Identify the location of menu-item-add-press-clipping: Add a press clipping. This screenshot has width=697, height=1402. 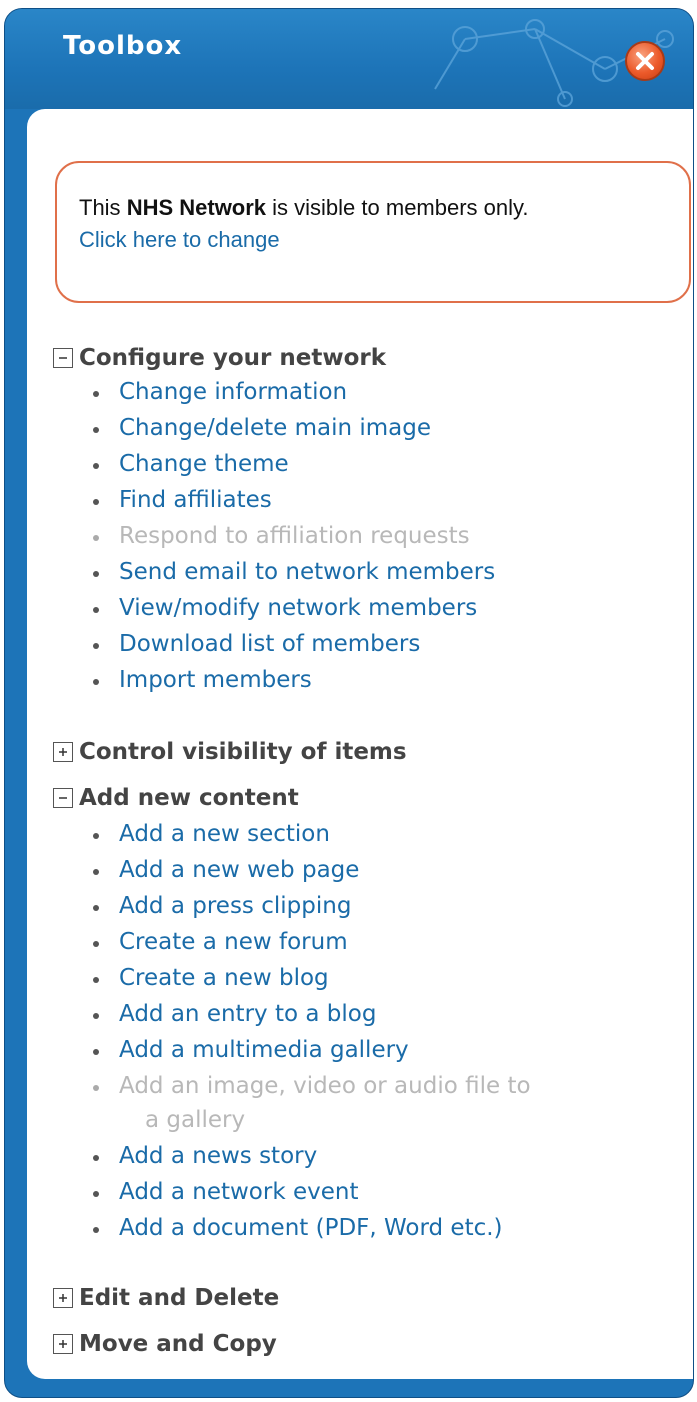
(222, 906).